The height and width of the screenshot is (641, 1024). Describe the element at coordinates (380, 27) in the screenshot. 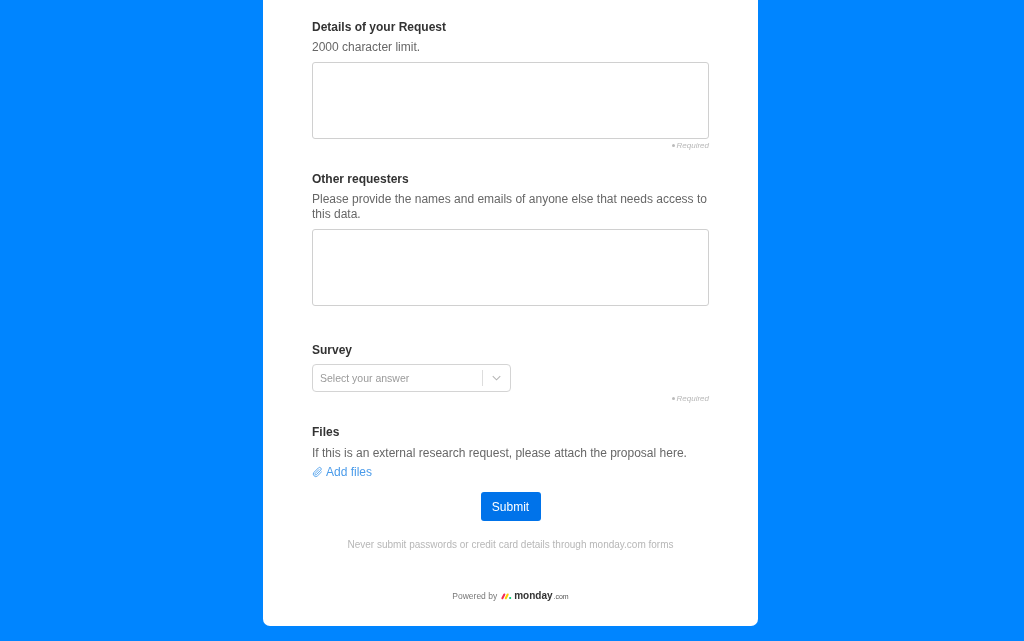

I see `question-label: Details of your Request` at that location.